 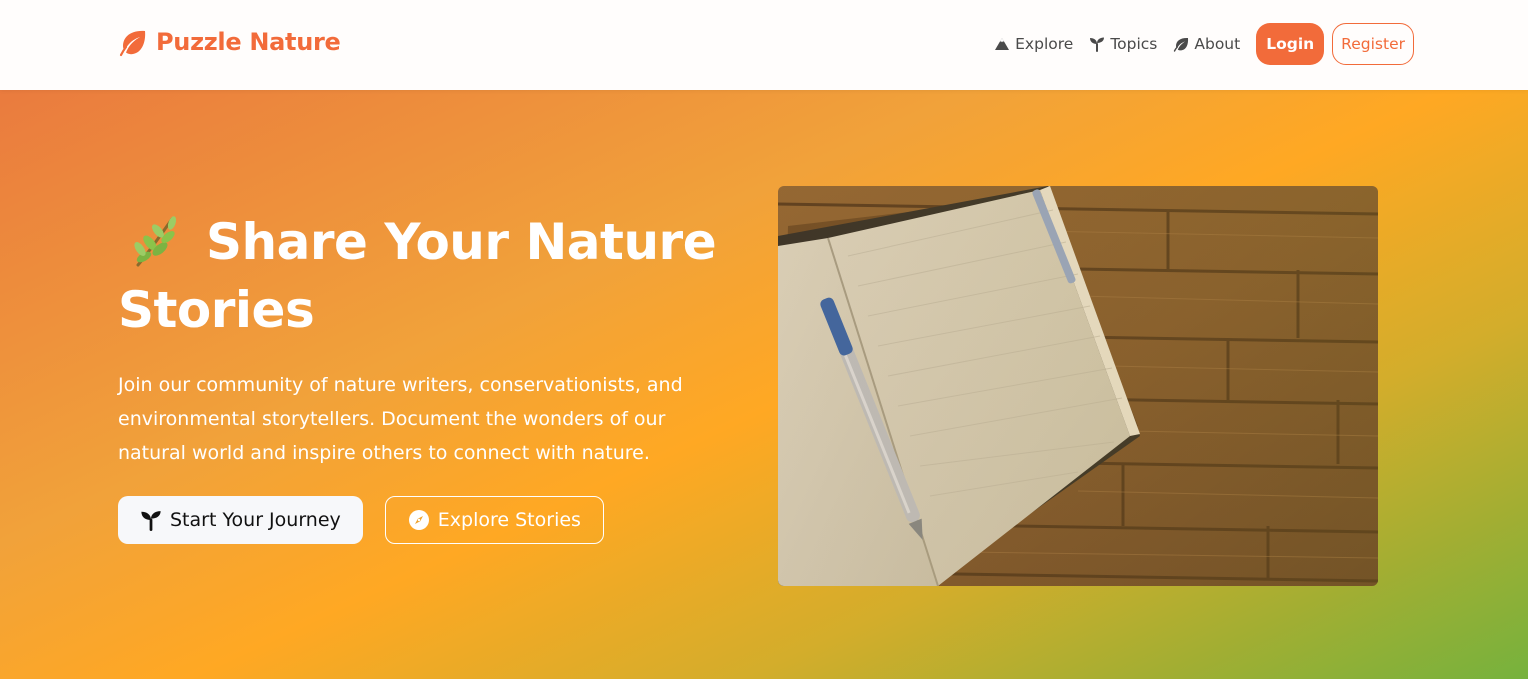 I want to click on leaf-icon, so click(x=1181, y=44).